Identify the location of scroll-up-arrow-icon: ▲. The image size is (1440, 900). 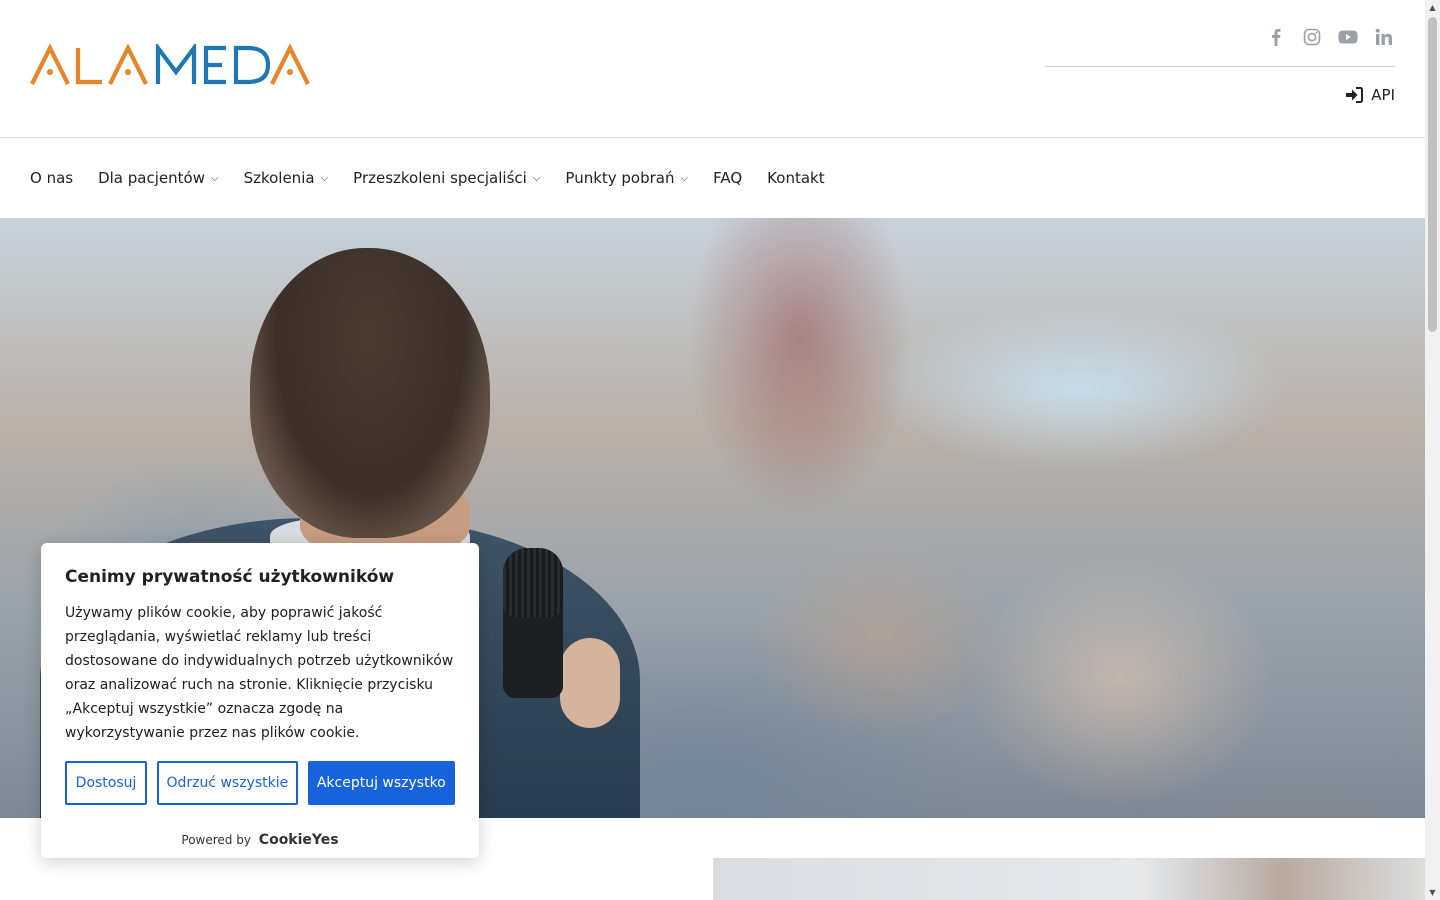
(1432, 7).